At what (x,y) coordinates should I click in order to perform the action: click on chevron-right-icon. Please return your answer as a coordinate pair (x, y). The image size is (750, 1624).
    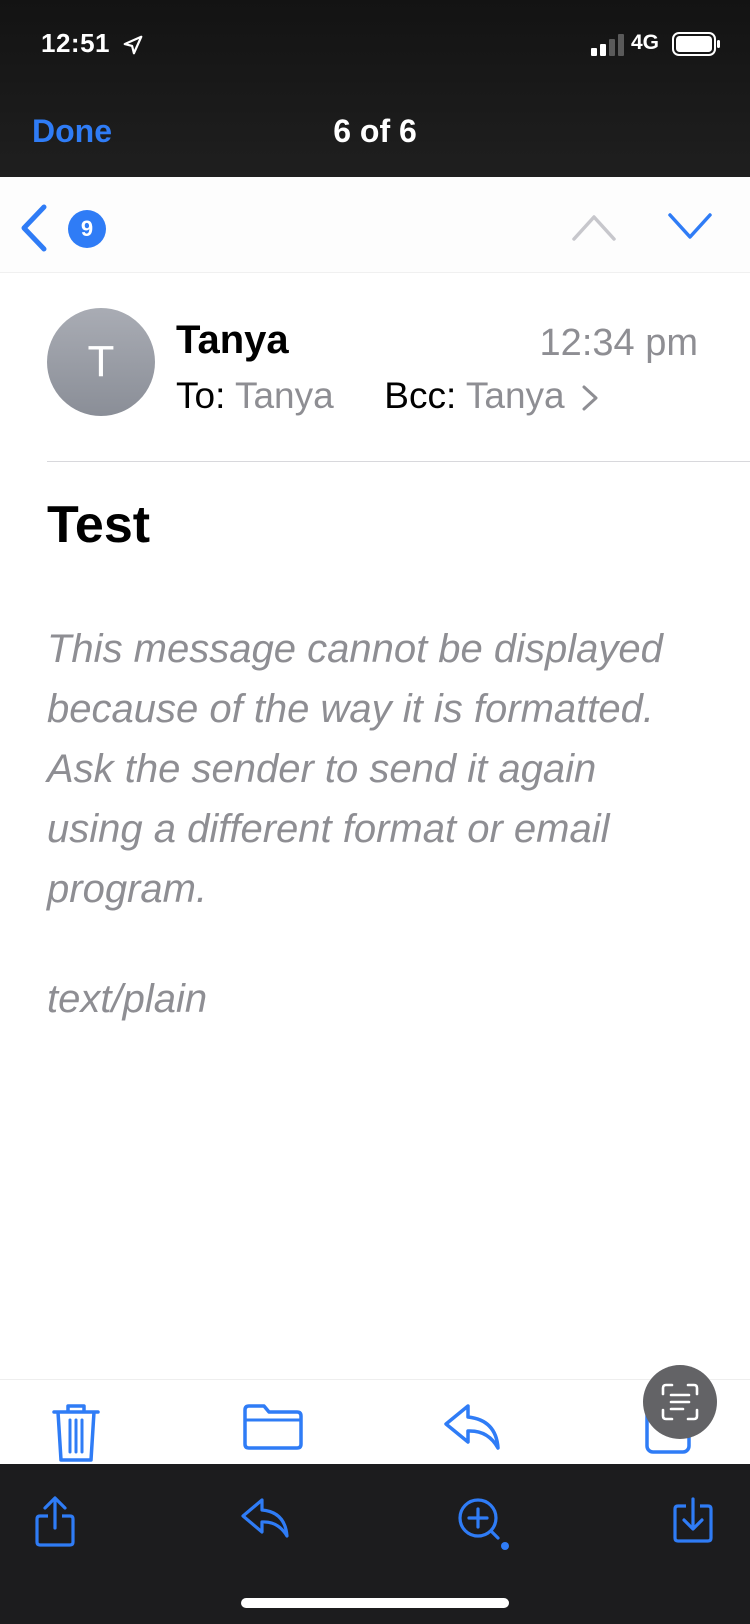
    Looking at the image, I should click on (590, 398).